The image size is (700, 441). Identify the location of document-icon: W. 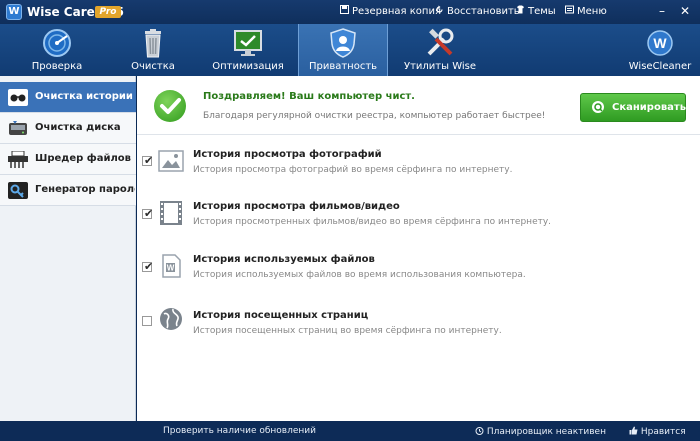
(171, 266).